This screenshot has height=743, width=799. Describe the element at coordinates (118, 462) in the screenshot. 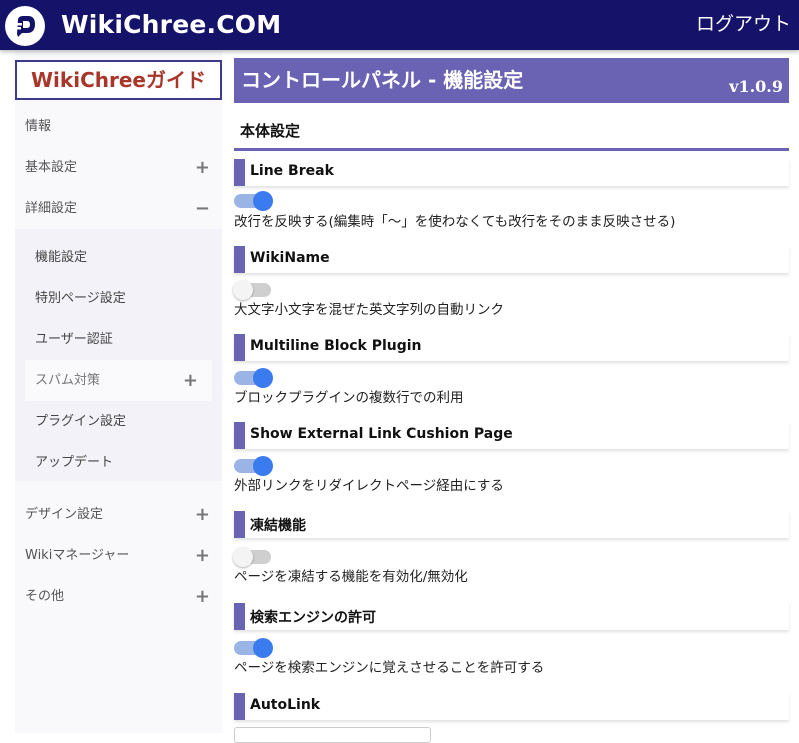

I see `sidebar-subitem-update: アップデート` at that location.